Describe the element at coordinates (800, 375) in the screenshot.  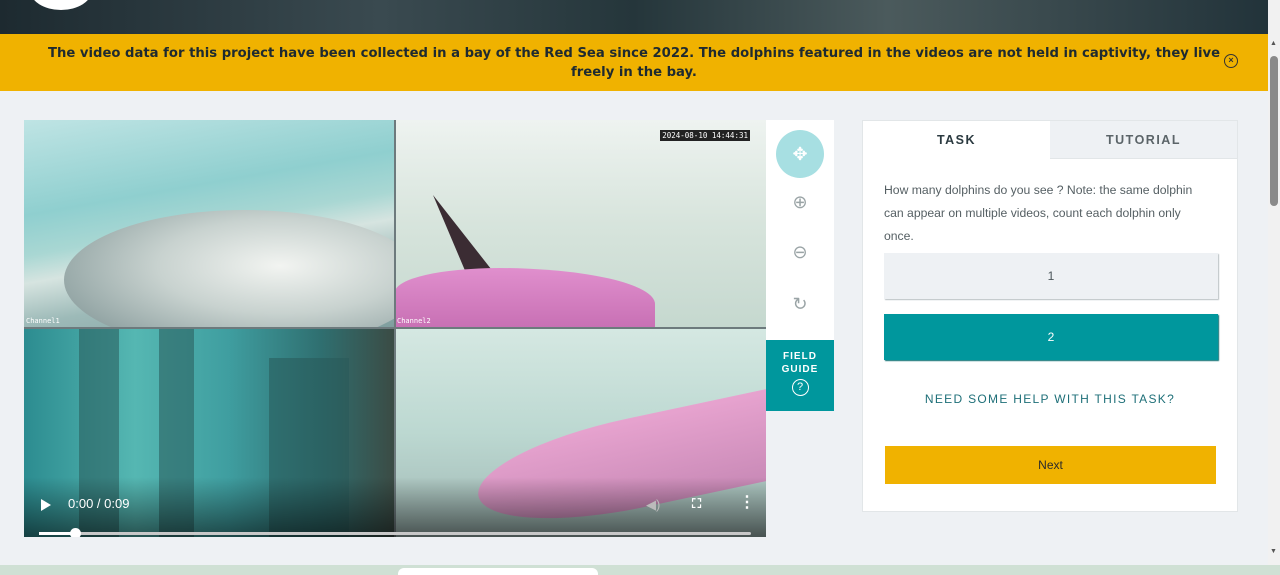
I see `field-guide-button: FIELD GUIDE ?` at that location.